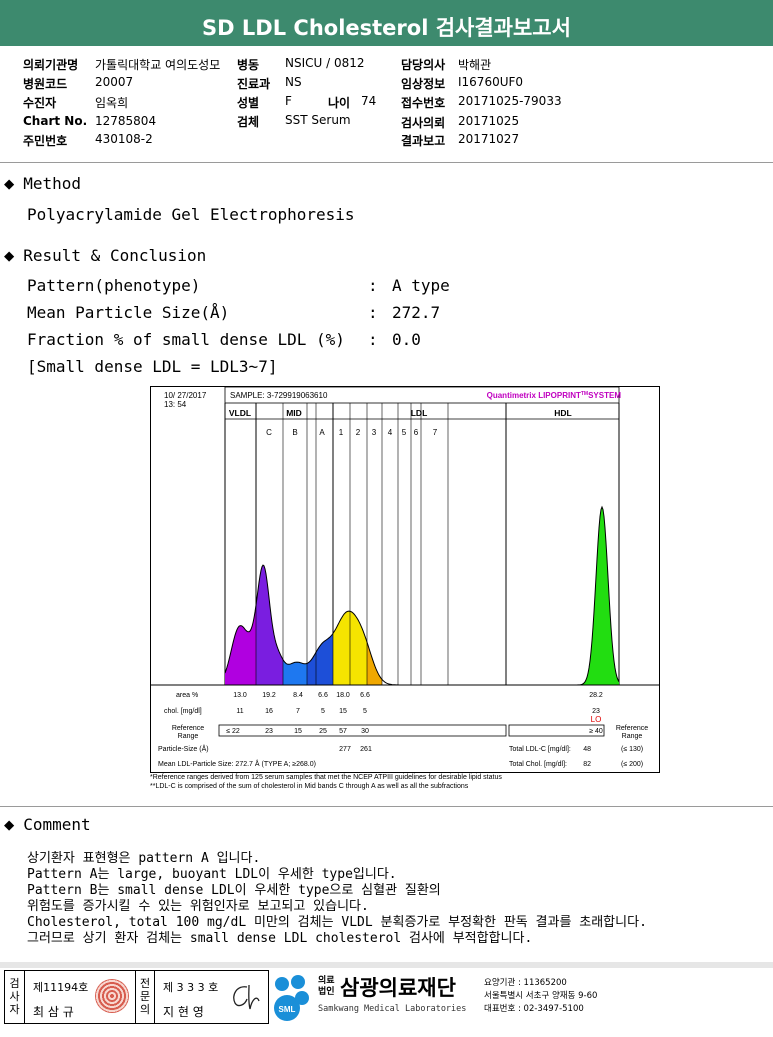  Describe the element at coordinates (52, 183) in the screenshot. I see `method-heading-text: Method` at that location.